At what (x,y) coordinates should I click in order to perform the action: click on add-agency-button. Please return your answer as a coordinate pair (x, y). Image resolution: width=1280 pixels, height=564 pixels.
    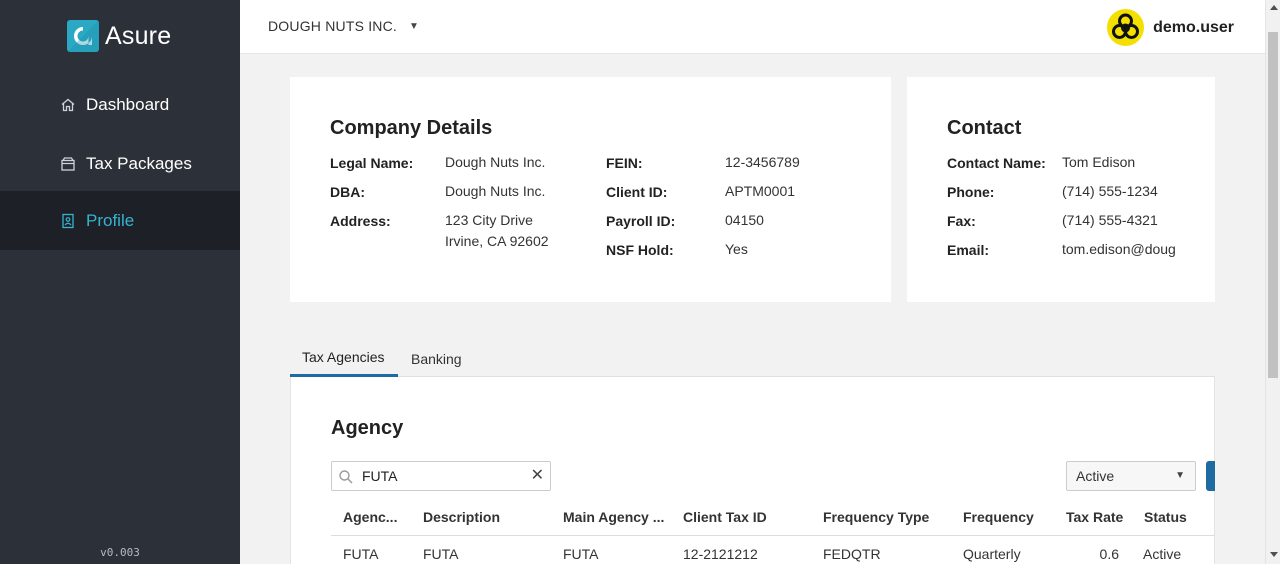
    Looking at the image, I should click on (1210, 476).